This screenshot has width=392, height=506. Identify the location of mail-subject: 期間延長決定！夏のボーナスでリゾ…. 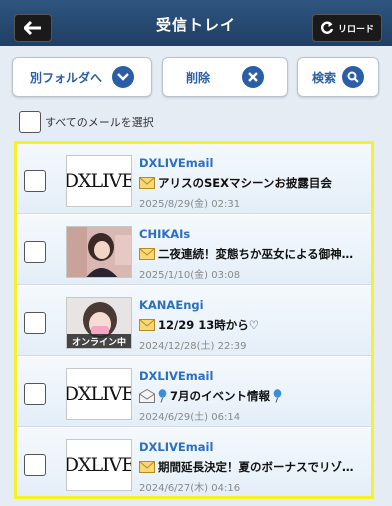
(252, 467).